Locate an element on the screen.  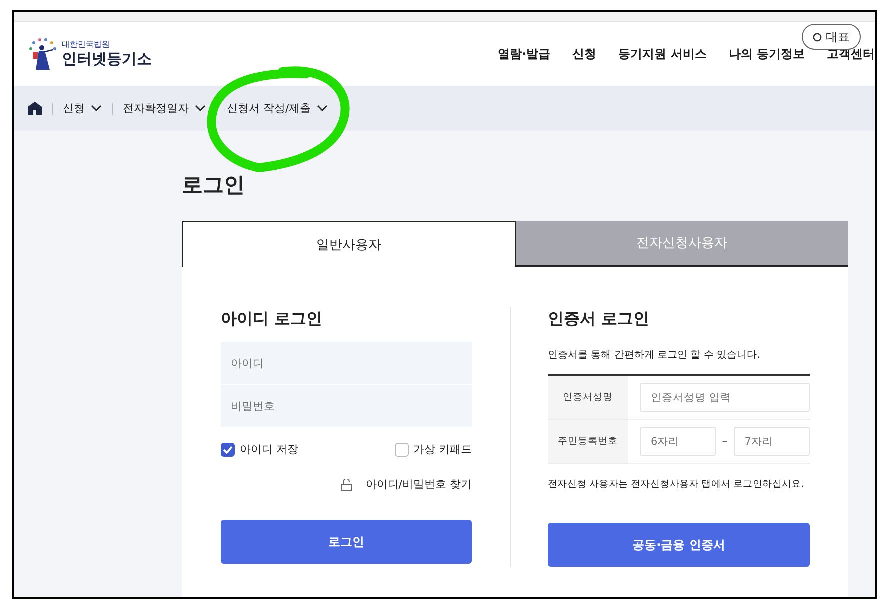
rep-button: 대표 is located at coordinates (831, 37).